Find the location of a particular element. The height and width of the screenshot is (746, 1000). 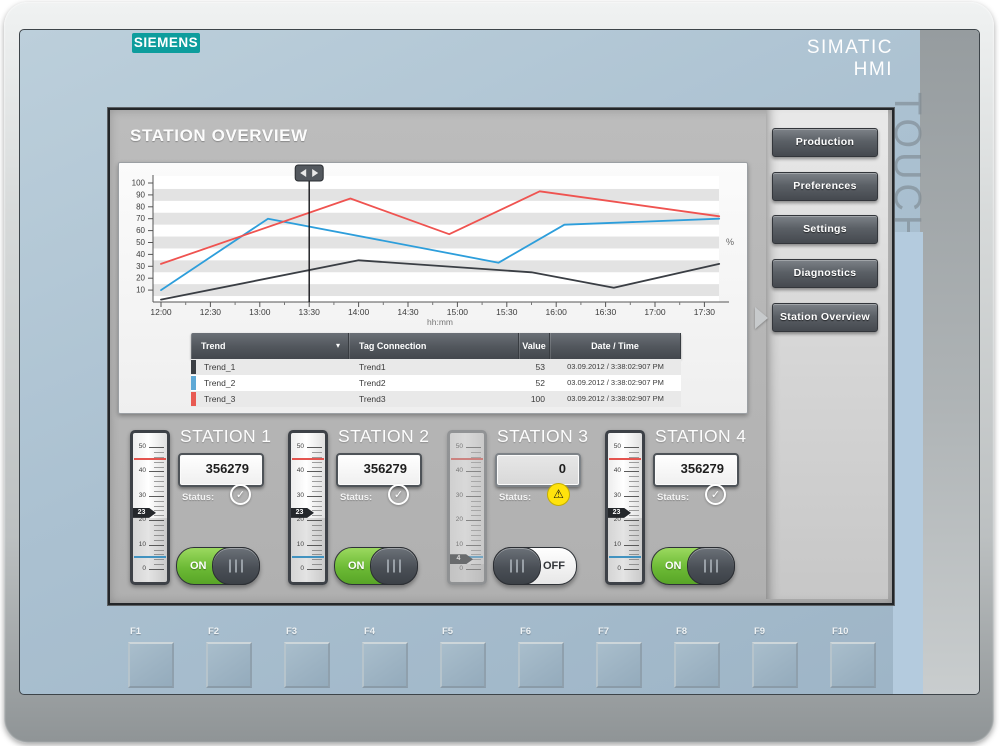

svg-text: 12:30 is located at coordinates (211, 312).